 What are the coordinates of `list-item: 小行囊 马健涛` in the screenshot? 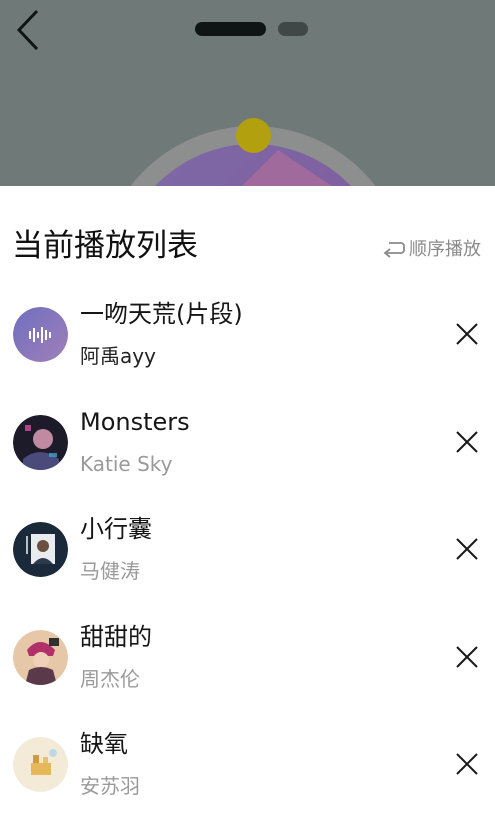 It's located at (247, 550).